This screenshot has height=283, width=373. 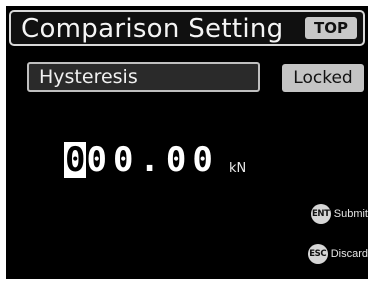 I want to click on value-input: 000.00, so click(x=141, y=162).